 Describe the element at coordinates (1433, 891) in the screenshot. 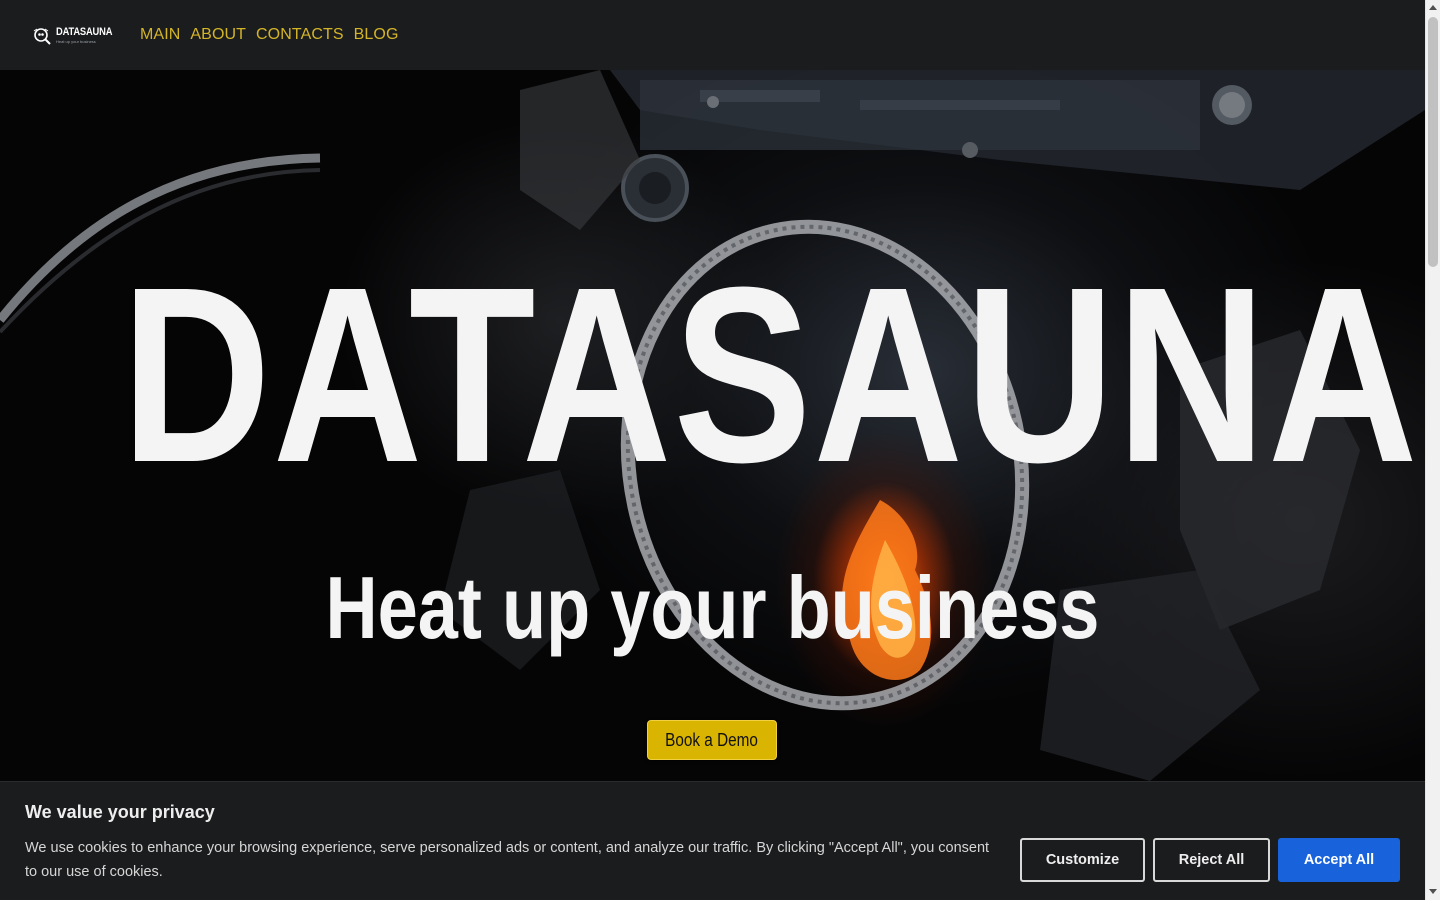

I see `scroll-down-arrow-icon` at that location.